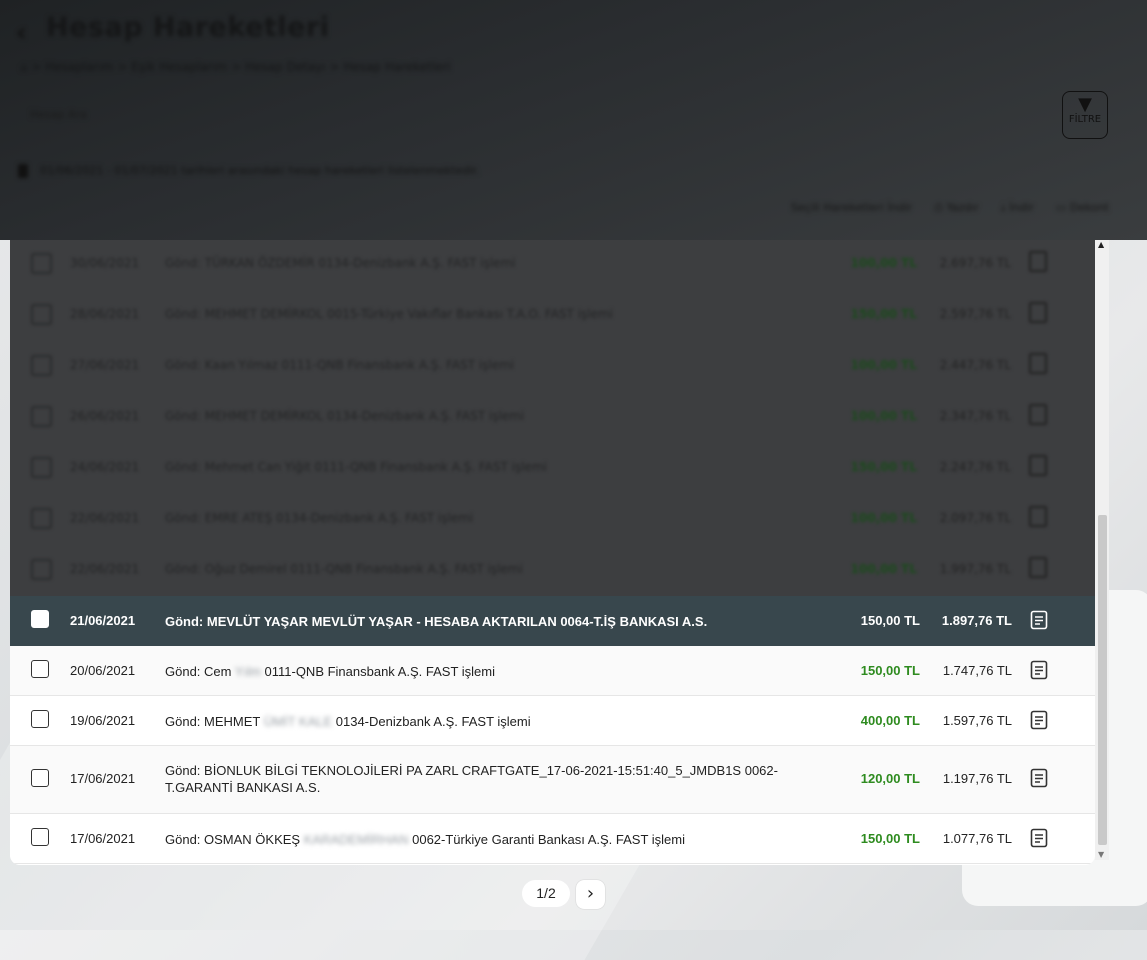  I want to click on row-balance: 1.597,76 TL, so click(977, 720).